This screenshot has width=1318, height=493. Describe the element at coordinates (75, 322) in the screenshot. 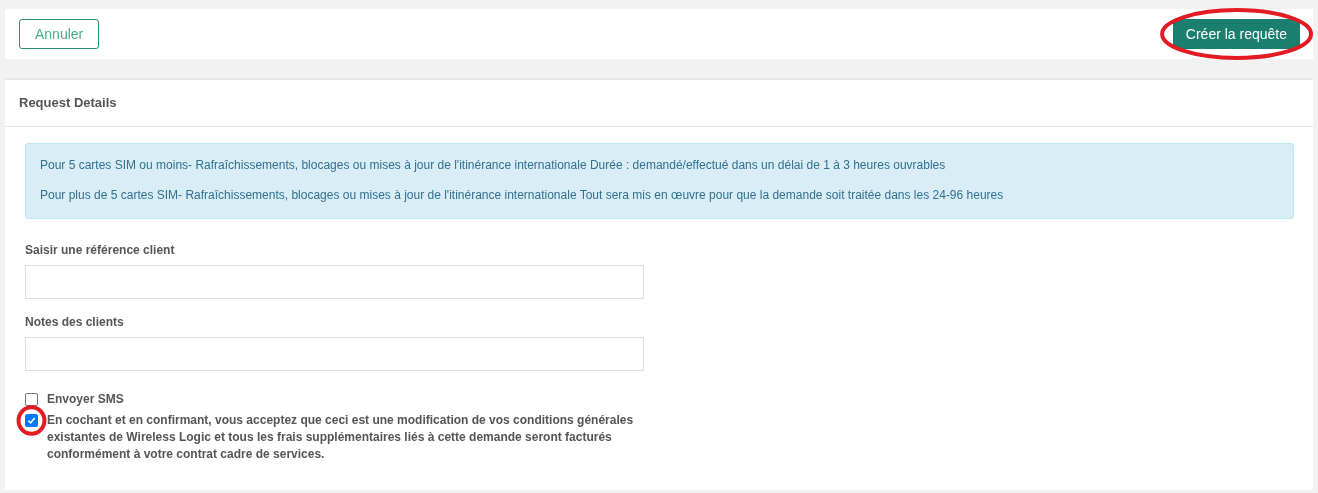

I see `field-label: Notes des clients` at that location.